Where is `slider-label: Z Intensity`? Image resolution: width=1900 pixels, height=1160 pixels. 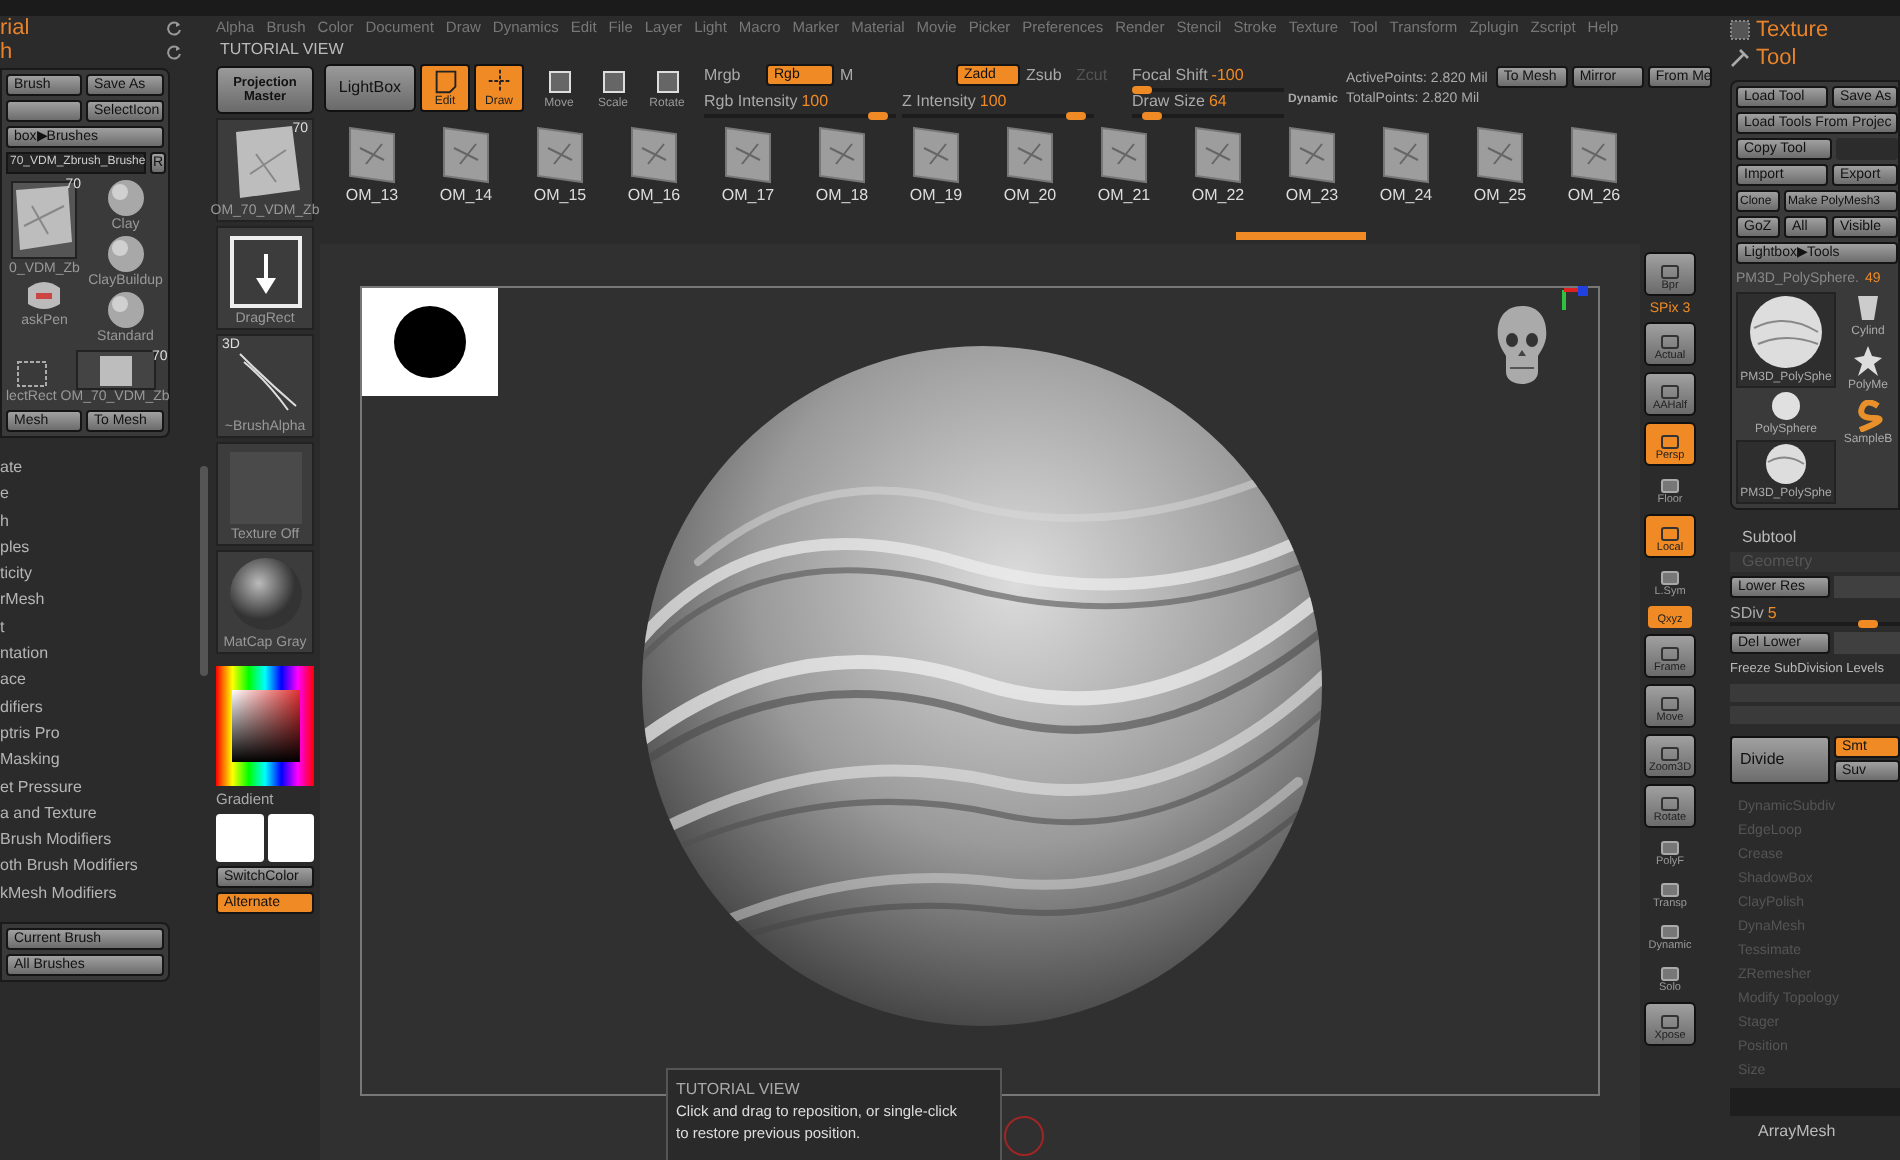
slider-label: Z Intensity is located at coordinates (939, 101).